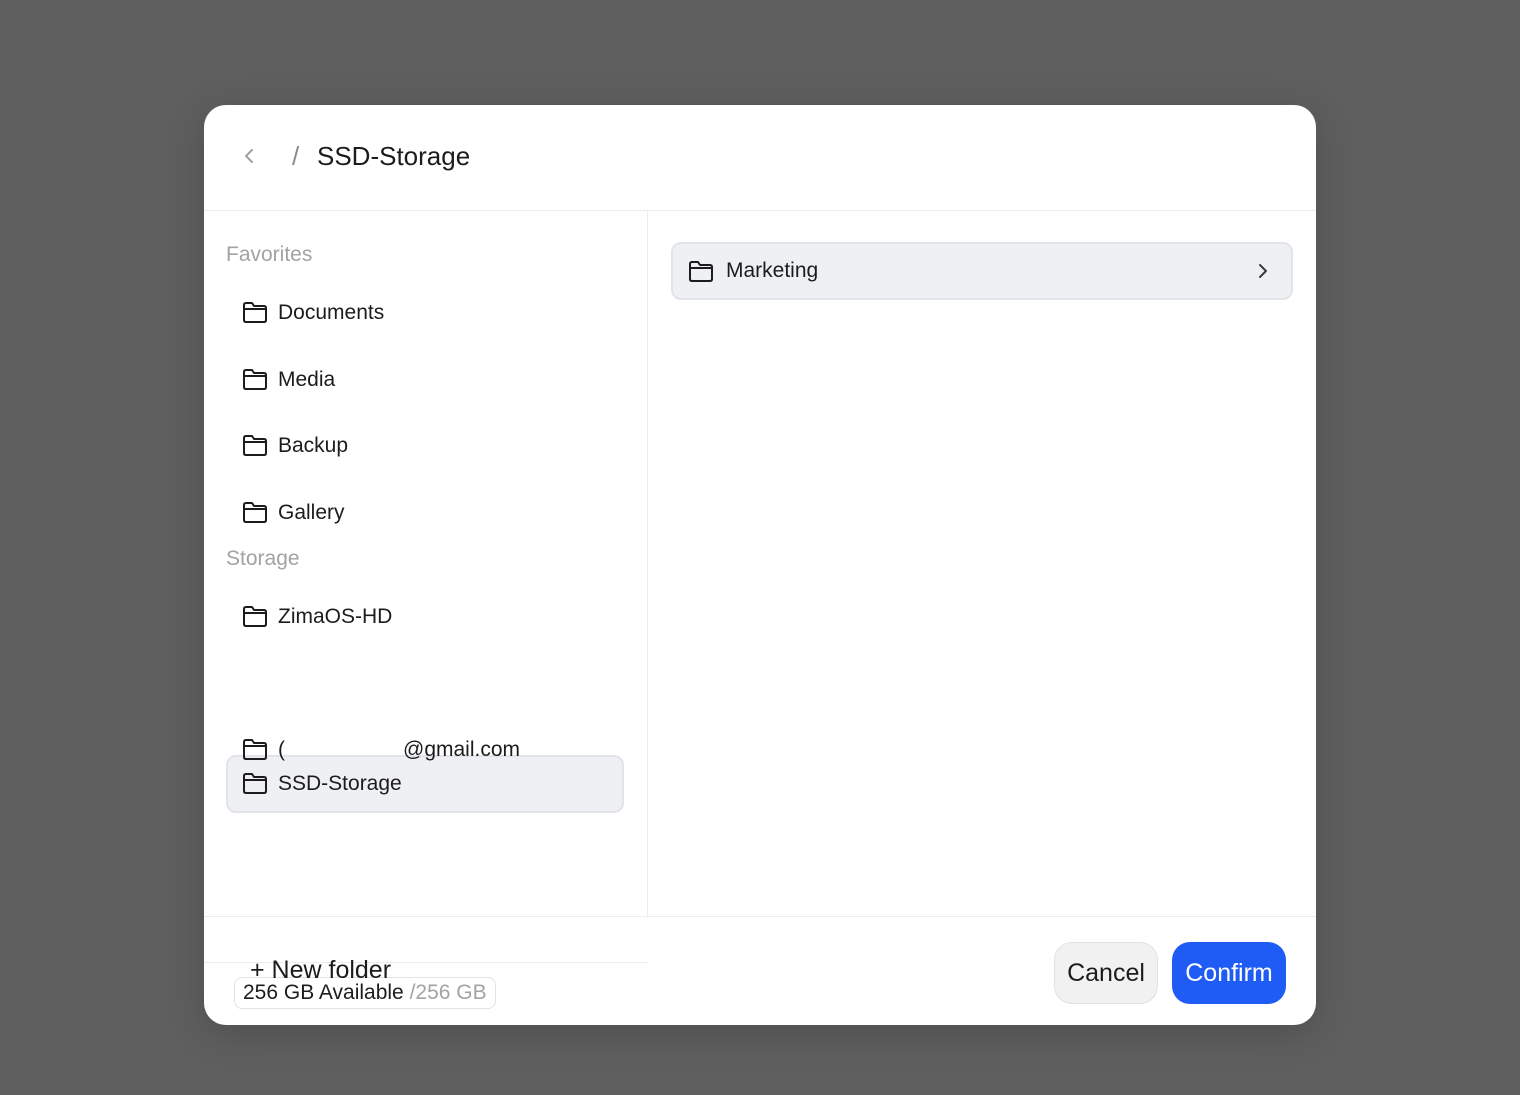  I want to click on dialog-header: / SSD-Storage, so click(760, 158).